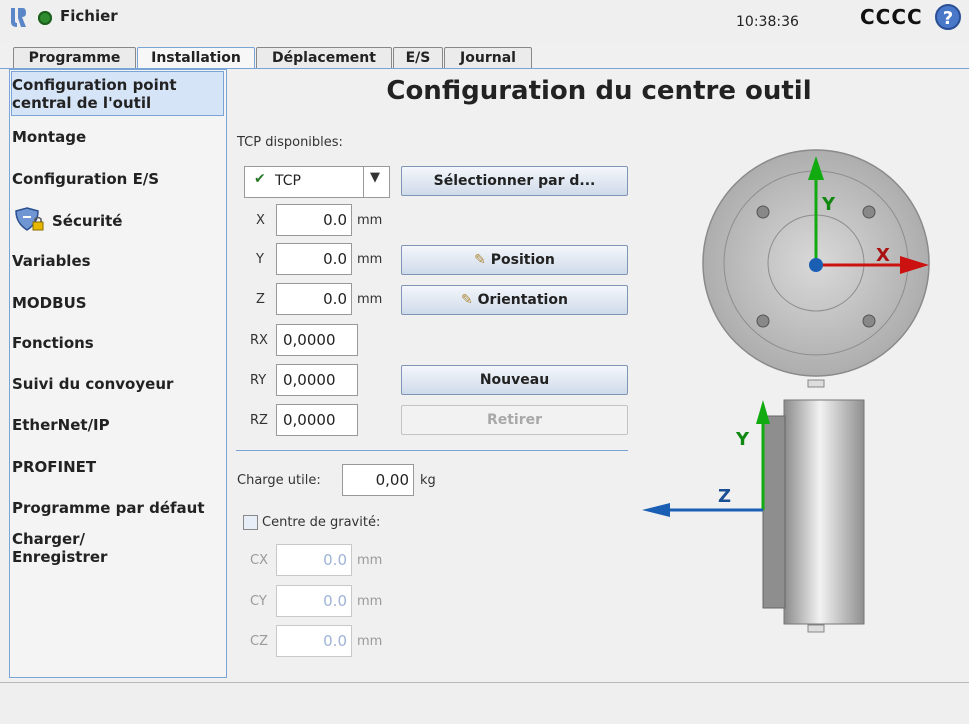  I want to click on z-unit: mm, so click(370, 299).